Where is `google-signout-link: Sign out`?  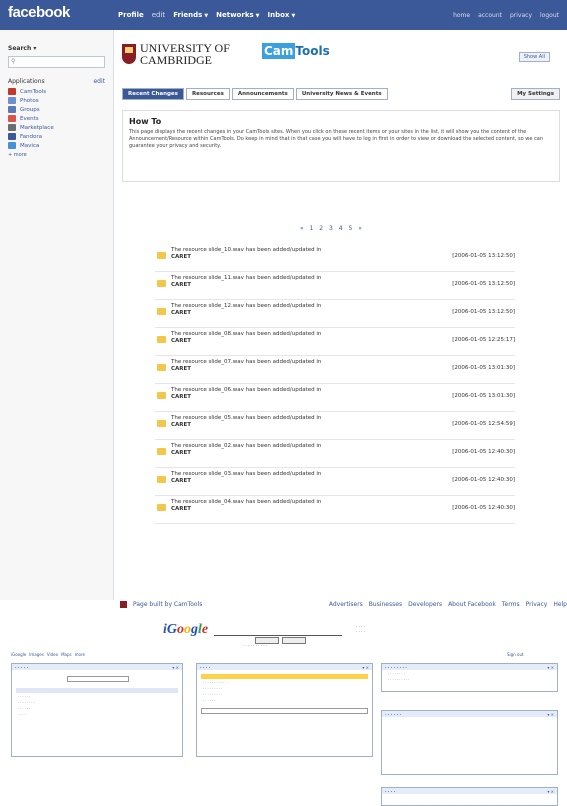
google-signout-link: Sign out is located at coordinates (515, 654).